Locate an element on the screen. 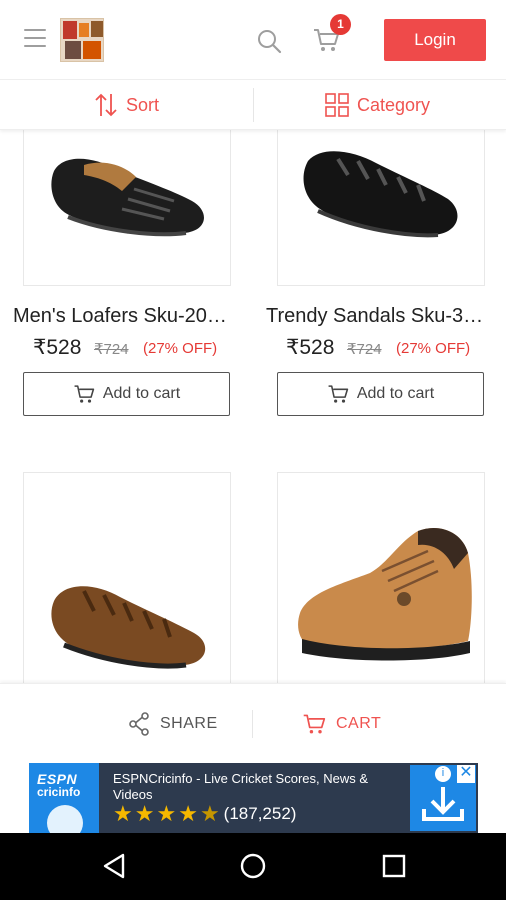 This screenshot has height=900, width=506. ad-info-icon: i is located at coordinates (443, 774).